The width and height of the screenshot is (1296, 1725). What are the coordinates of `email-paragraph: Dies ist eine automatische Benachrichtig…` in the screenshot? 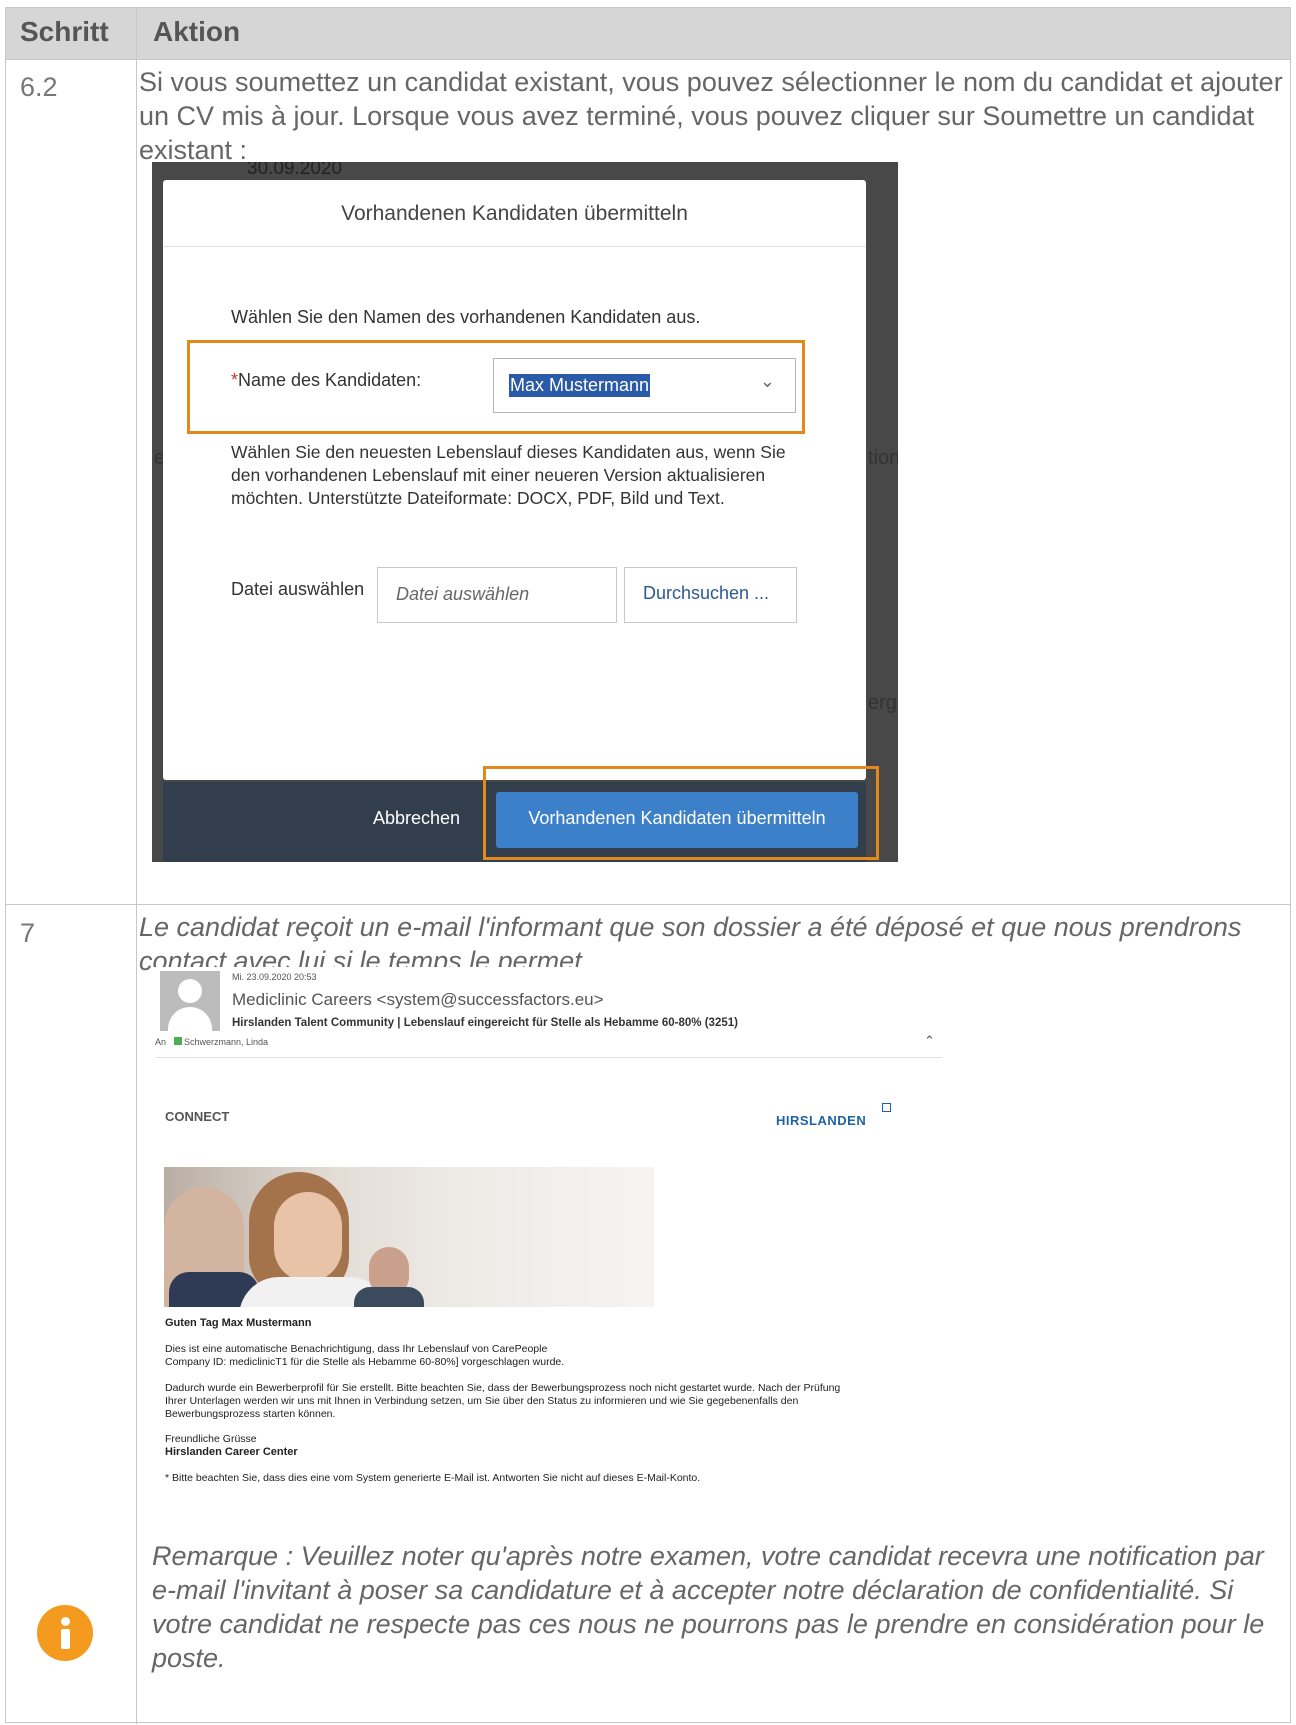 It's located at (365, 1355).